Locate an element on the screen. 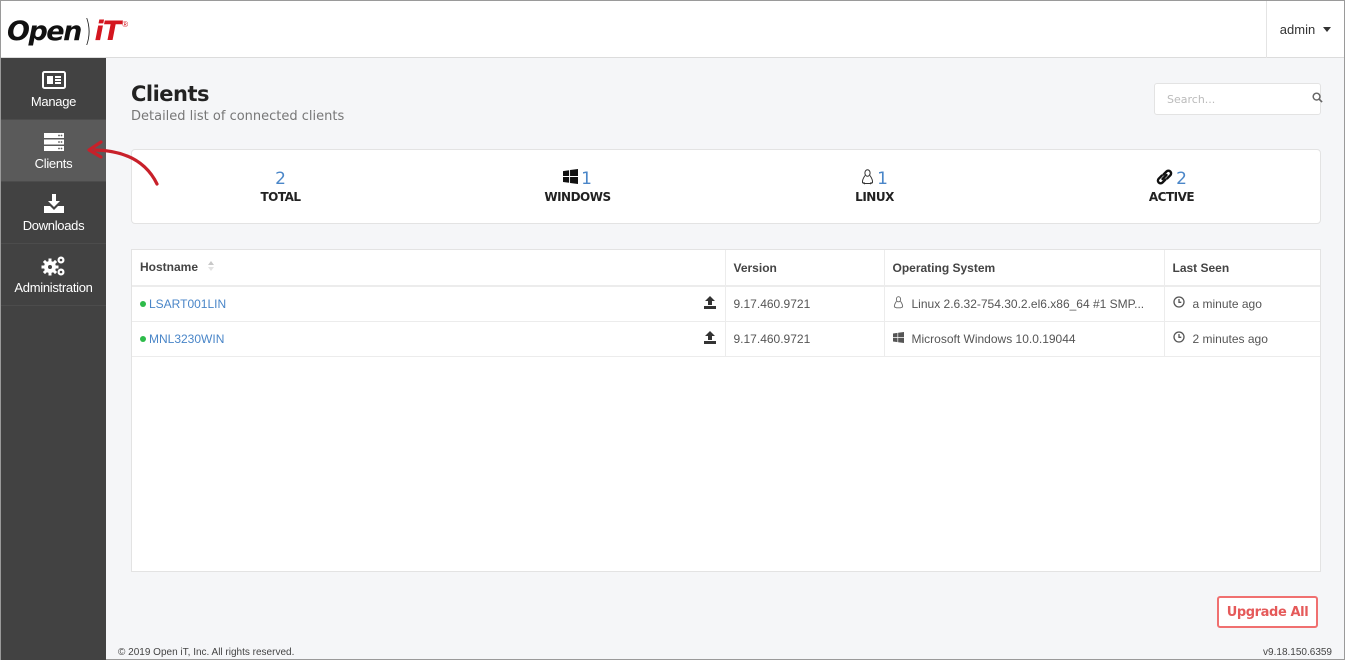  sidebar-label: Downloads is located at coordinates (53, 225).